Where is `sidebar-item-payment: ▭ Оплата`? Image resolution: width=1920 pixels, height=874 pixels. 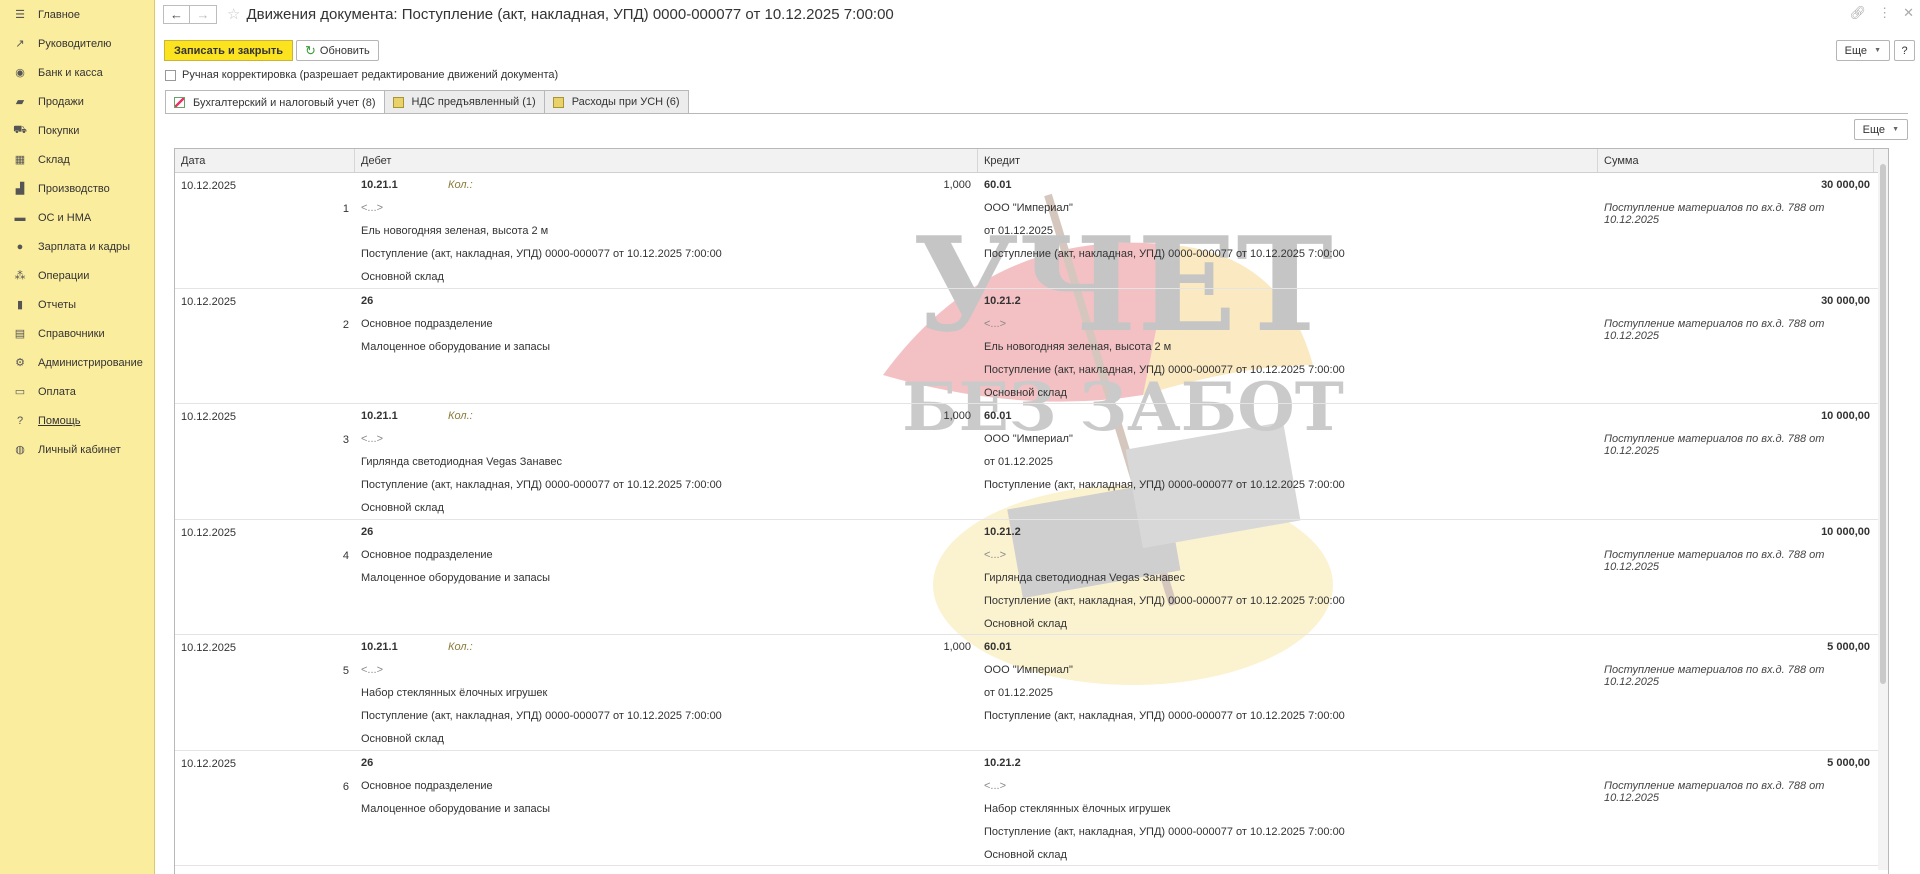
sidebar-item-payment: ▭ Оплата is located at coordinates (77, 391).